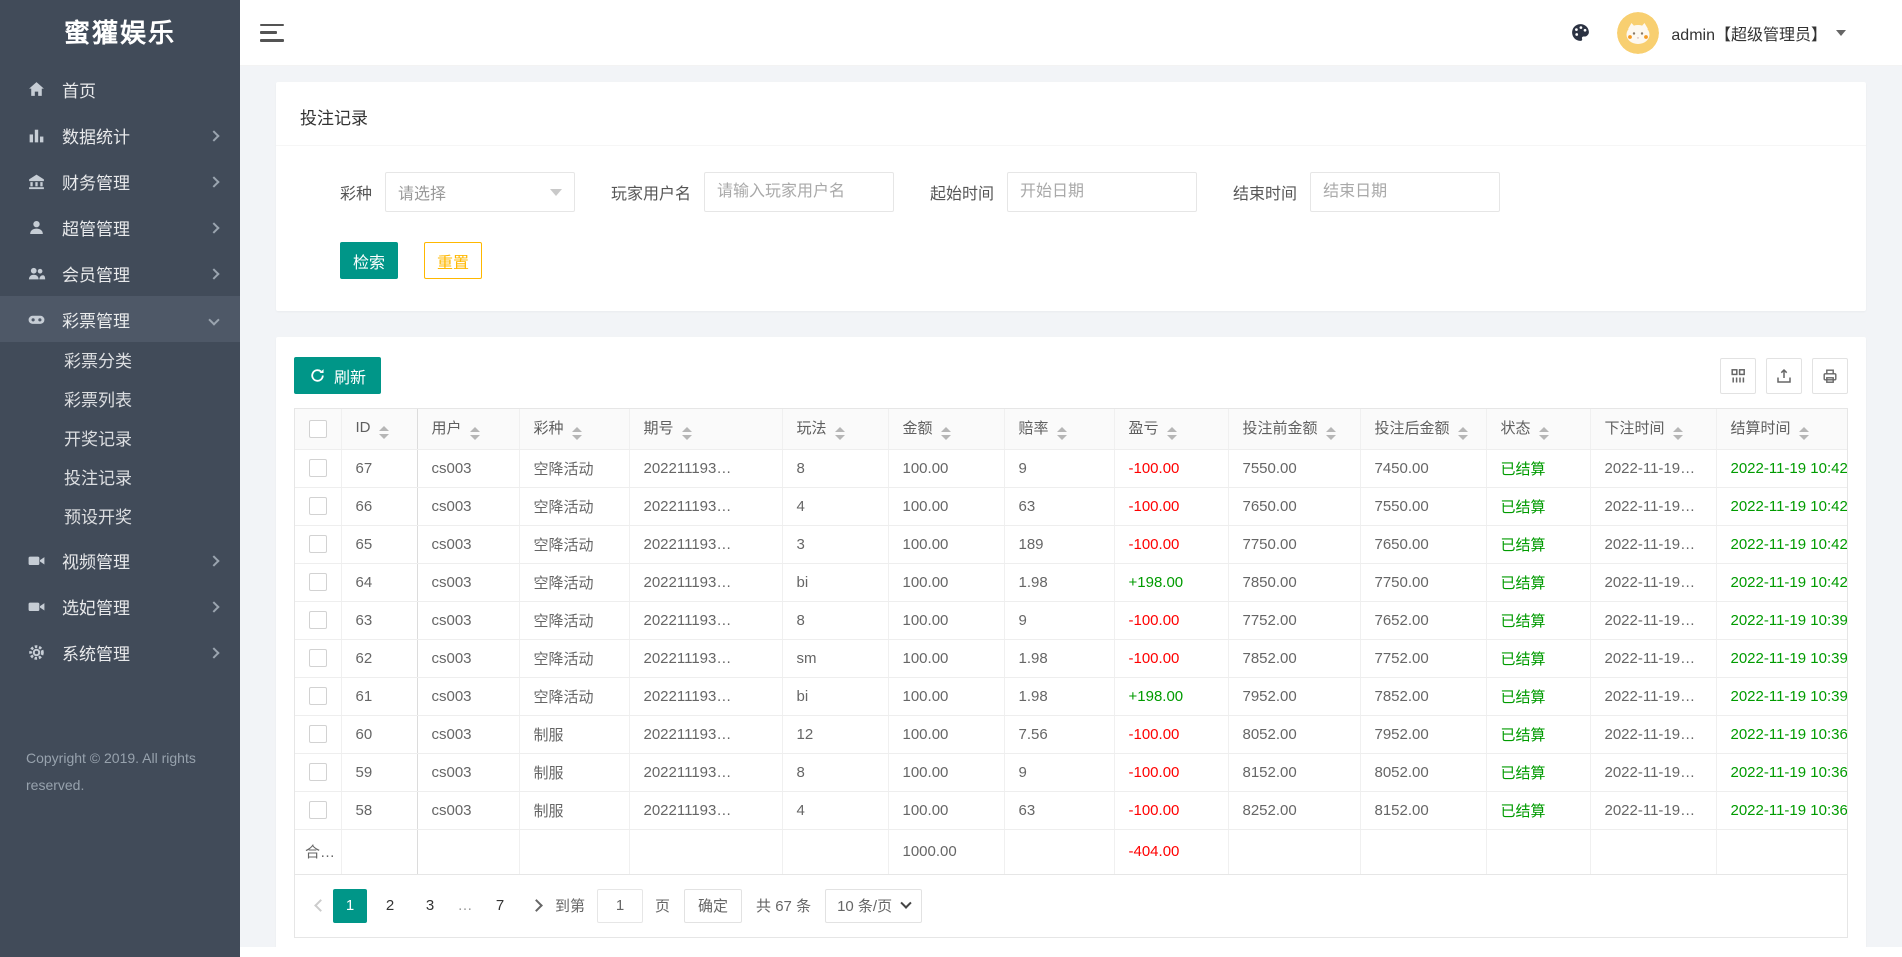 The width and height of the screenshot is (1902, 957). Describe the element at coordinates (120, 478) in the screenshot. I see `sidebar-item-bet-records: 投注记录` at that location.